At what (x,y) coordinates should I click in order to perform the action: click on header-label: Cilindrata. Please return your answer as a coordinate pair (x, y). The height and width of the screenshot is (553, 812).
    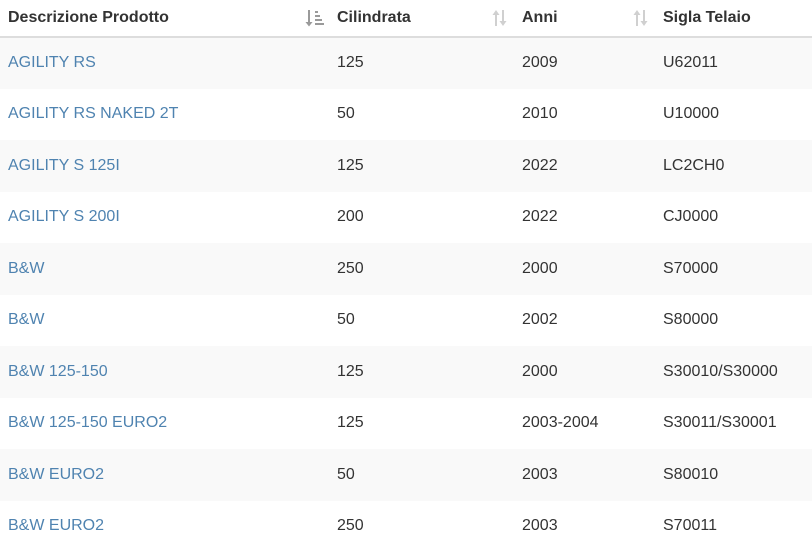
    Looking at the image, I should click on (374, 17).